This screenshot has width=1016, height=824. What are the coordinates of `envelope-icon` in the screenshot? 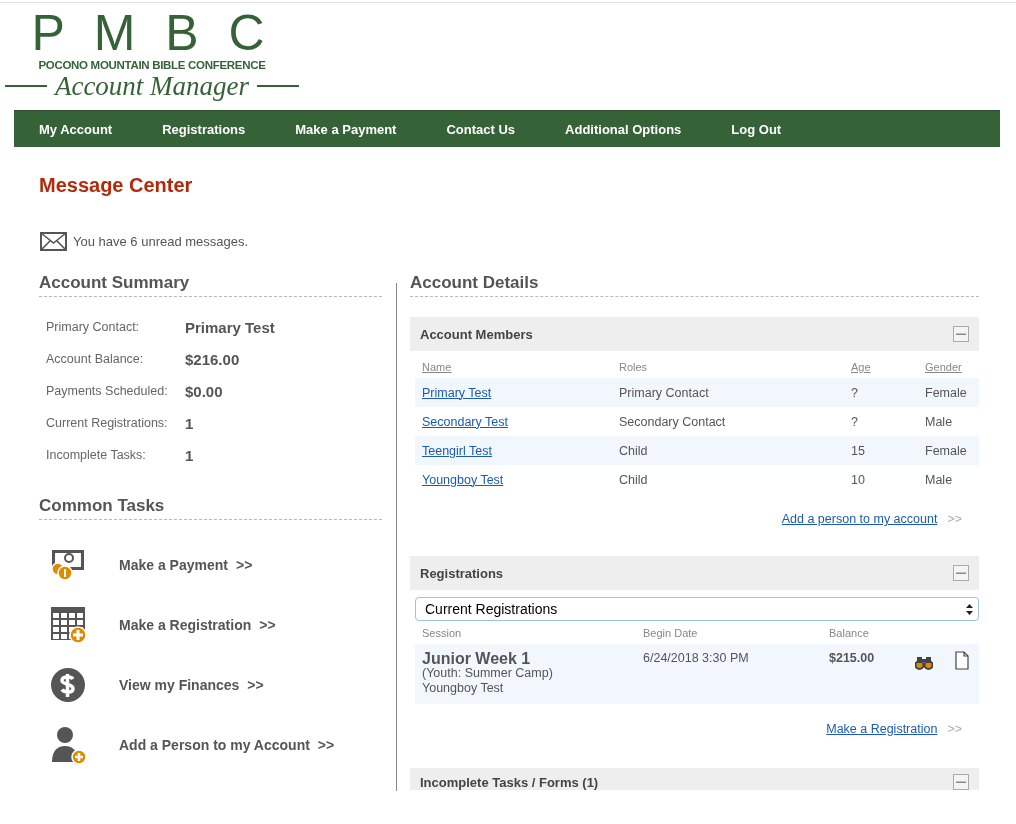 It's located at (53, 241).